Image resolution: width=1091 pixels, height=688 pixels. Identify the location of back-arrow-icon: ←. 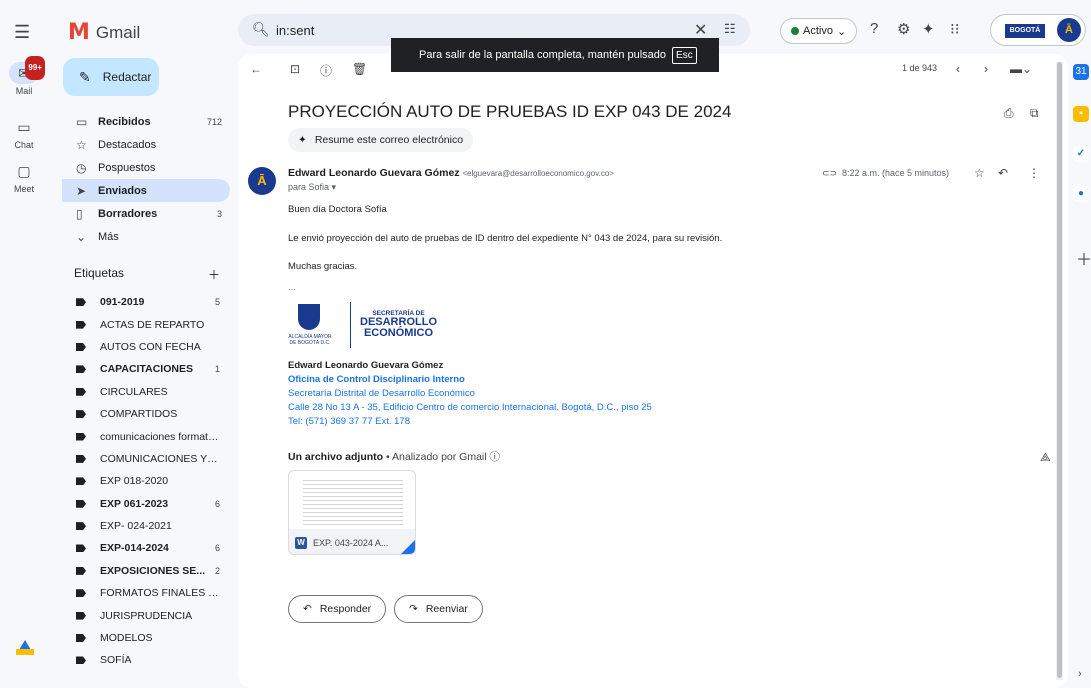
(256, 69).